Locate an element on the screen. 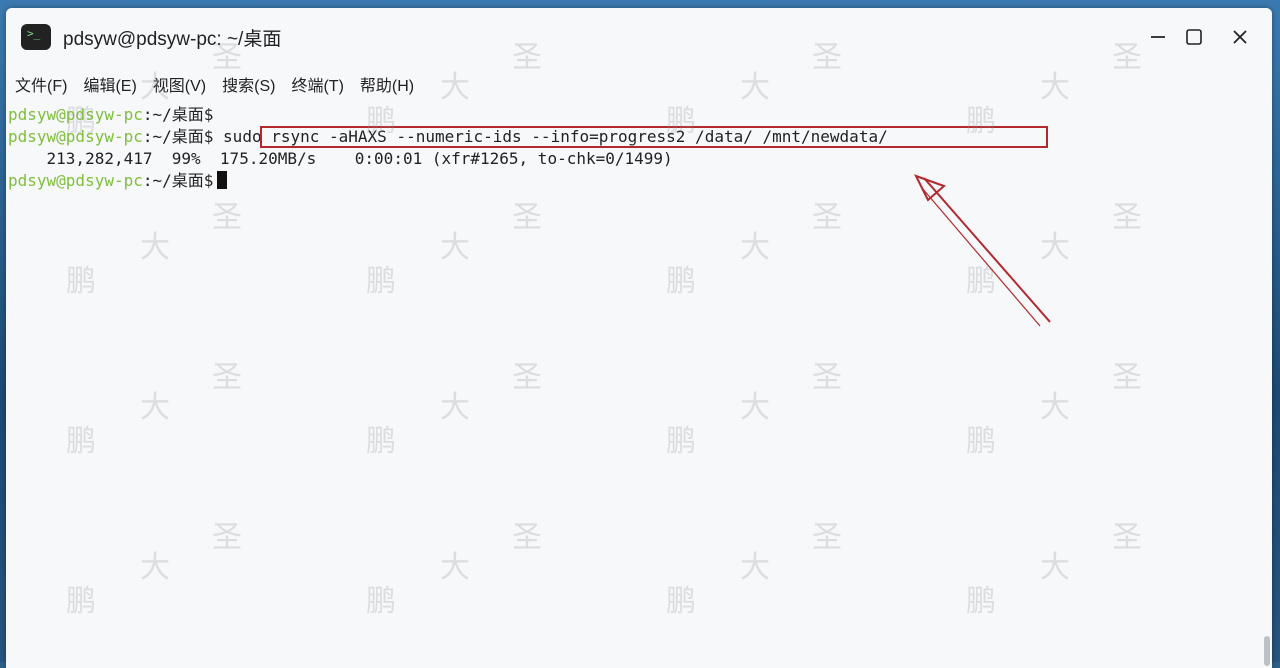  terminal-icon: >_ is located at coordinates (36, 37).